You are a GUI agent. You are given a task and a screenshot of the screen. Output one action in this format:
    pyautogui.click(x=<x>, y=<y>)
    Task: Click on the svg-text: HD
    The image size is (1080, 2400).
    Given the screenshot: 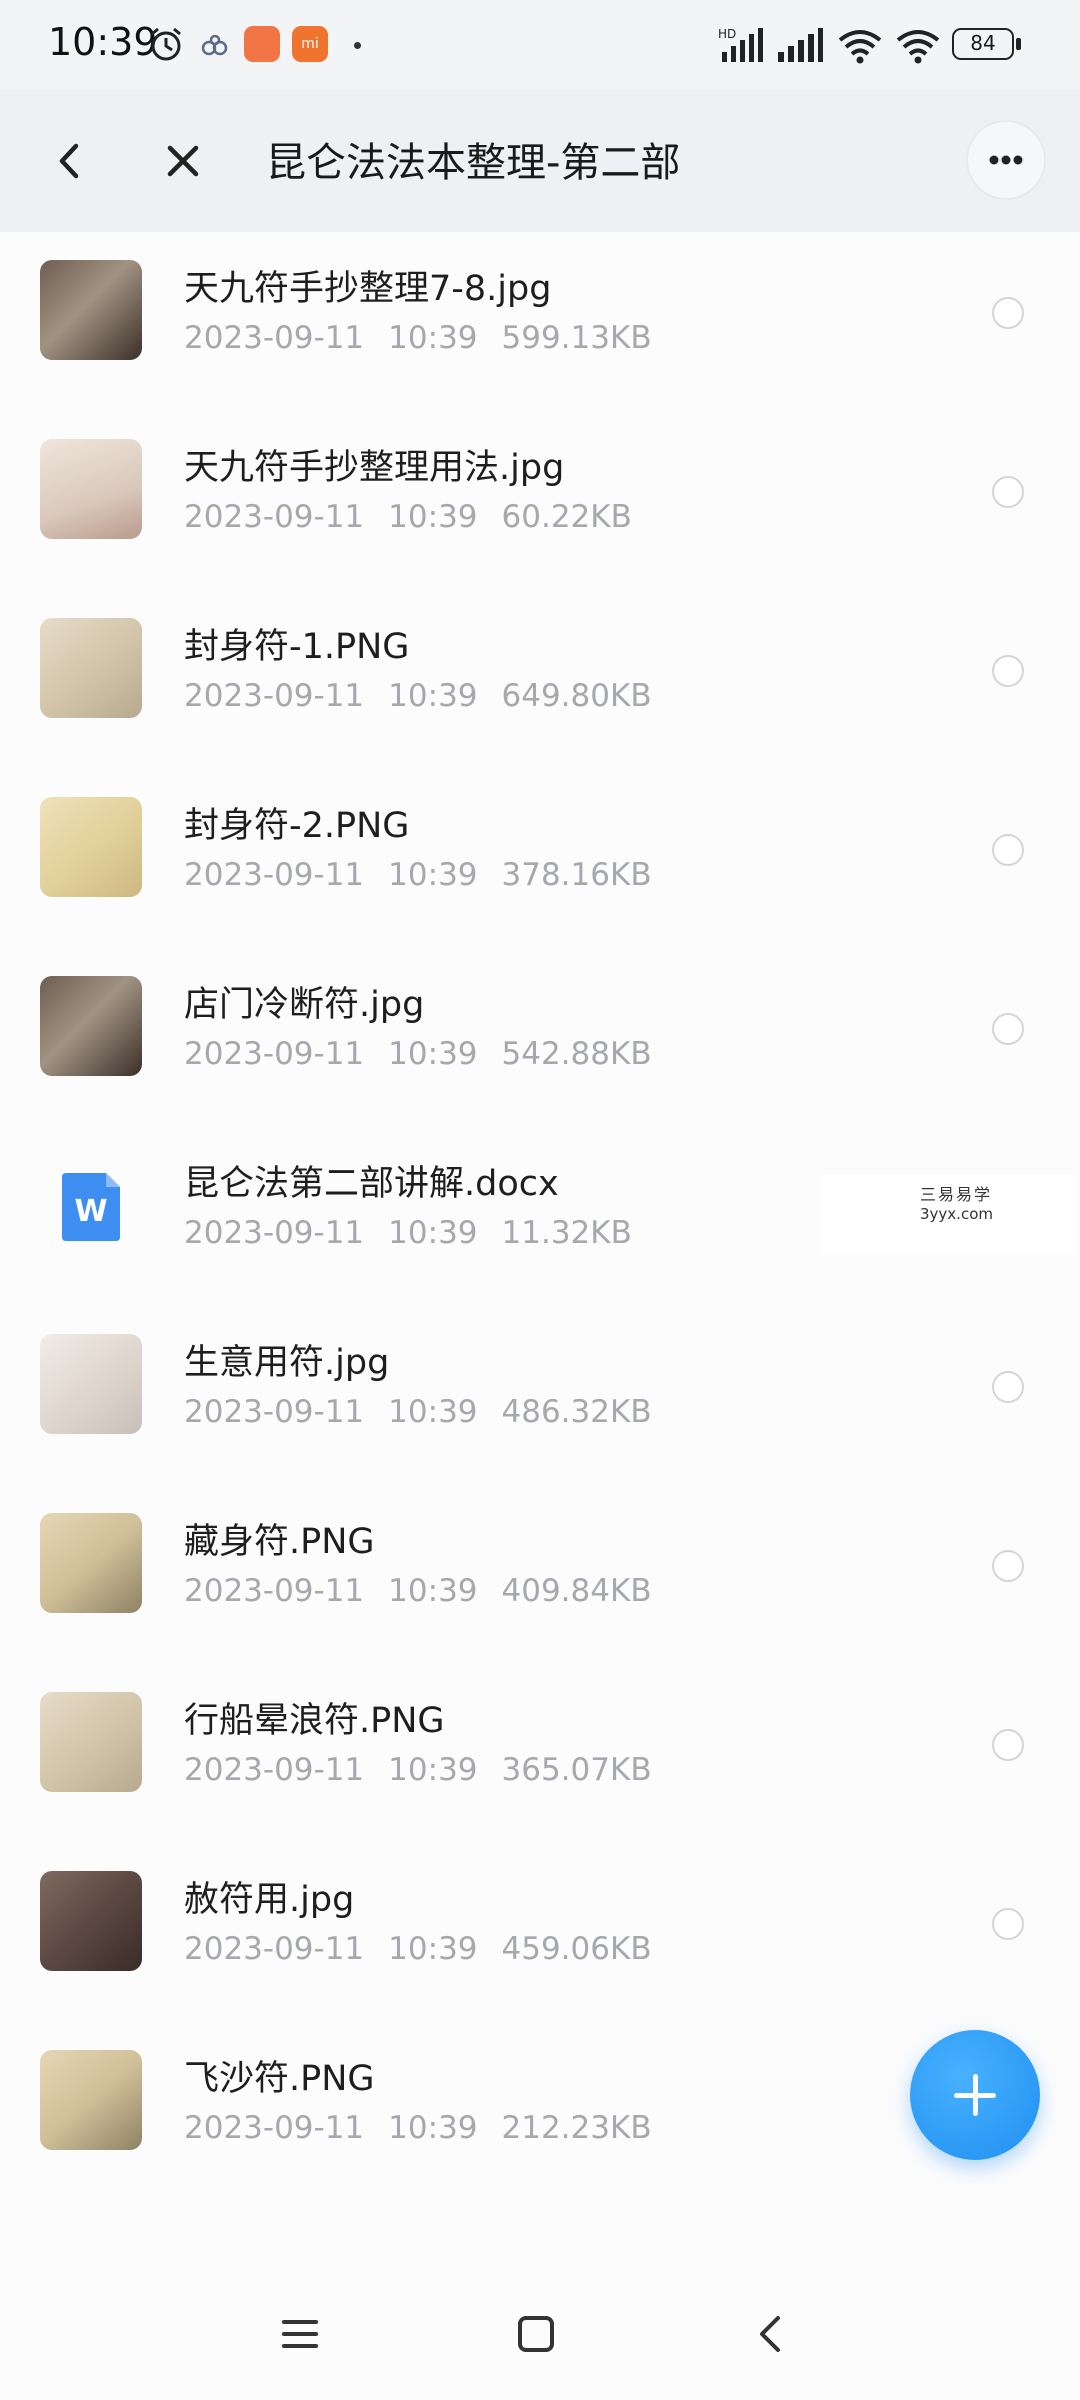 What is the action you would take?
    pyautogui.click(x=727, y=34)
    